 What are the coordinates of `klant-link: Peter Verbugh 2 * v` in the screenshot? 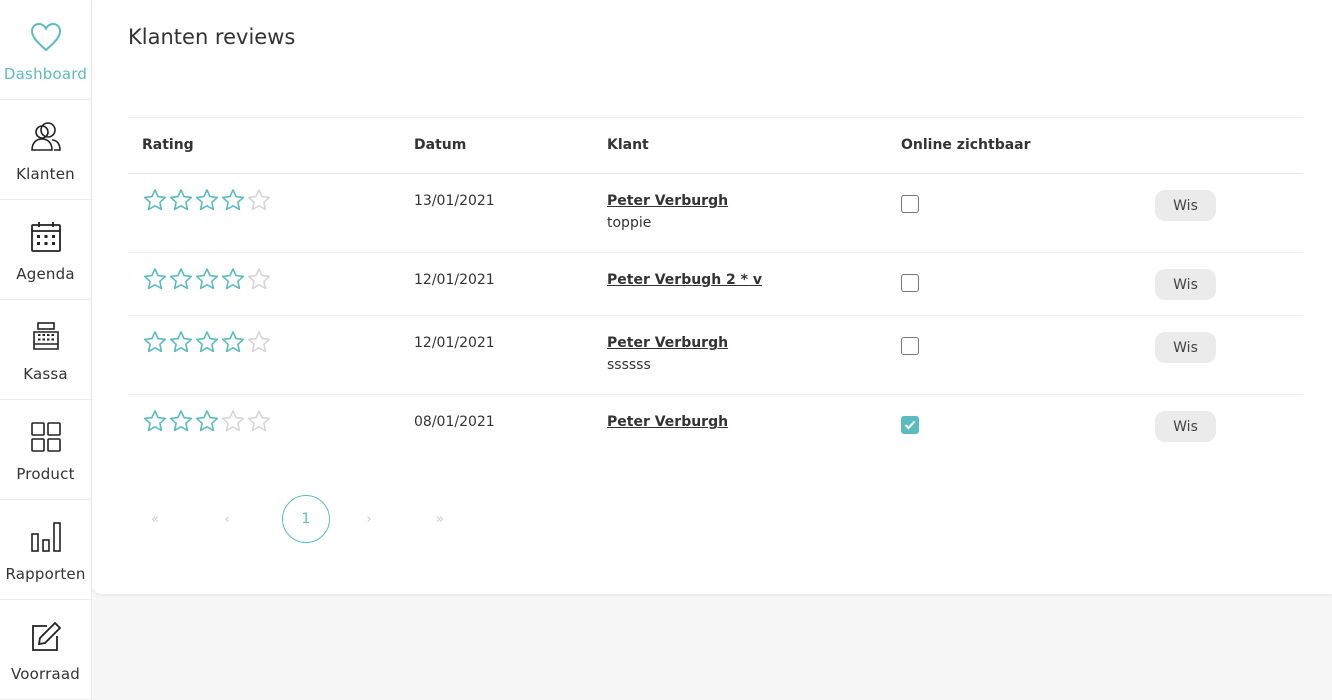 It's located at (684, 280).